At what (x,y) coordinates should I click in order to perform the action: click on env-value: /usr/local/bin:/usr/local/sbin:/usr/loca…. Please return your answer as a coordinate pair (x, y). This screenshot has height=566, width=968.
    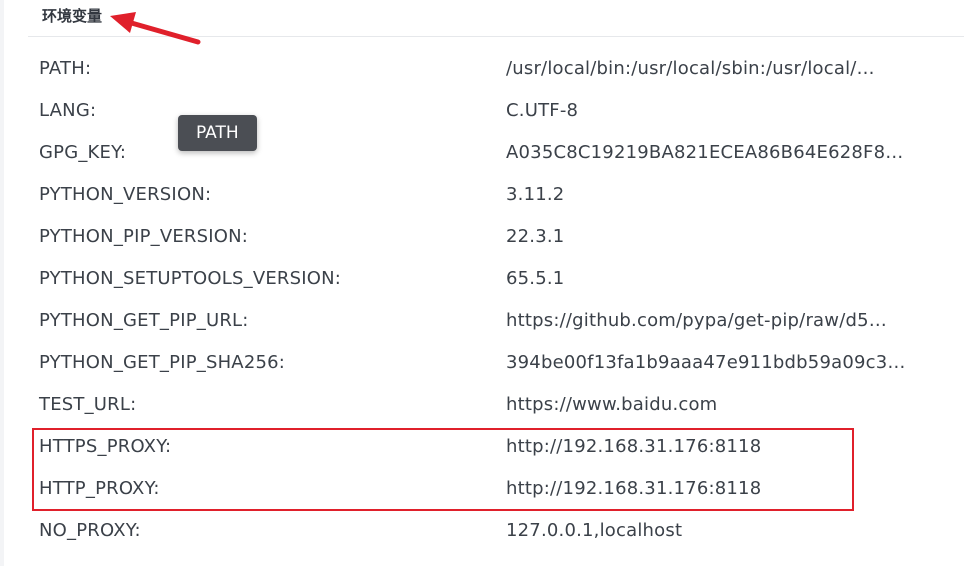
    Looking at the image, I should click on (718, 68).